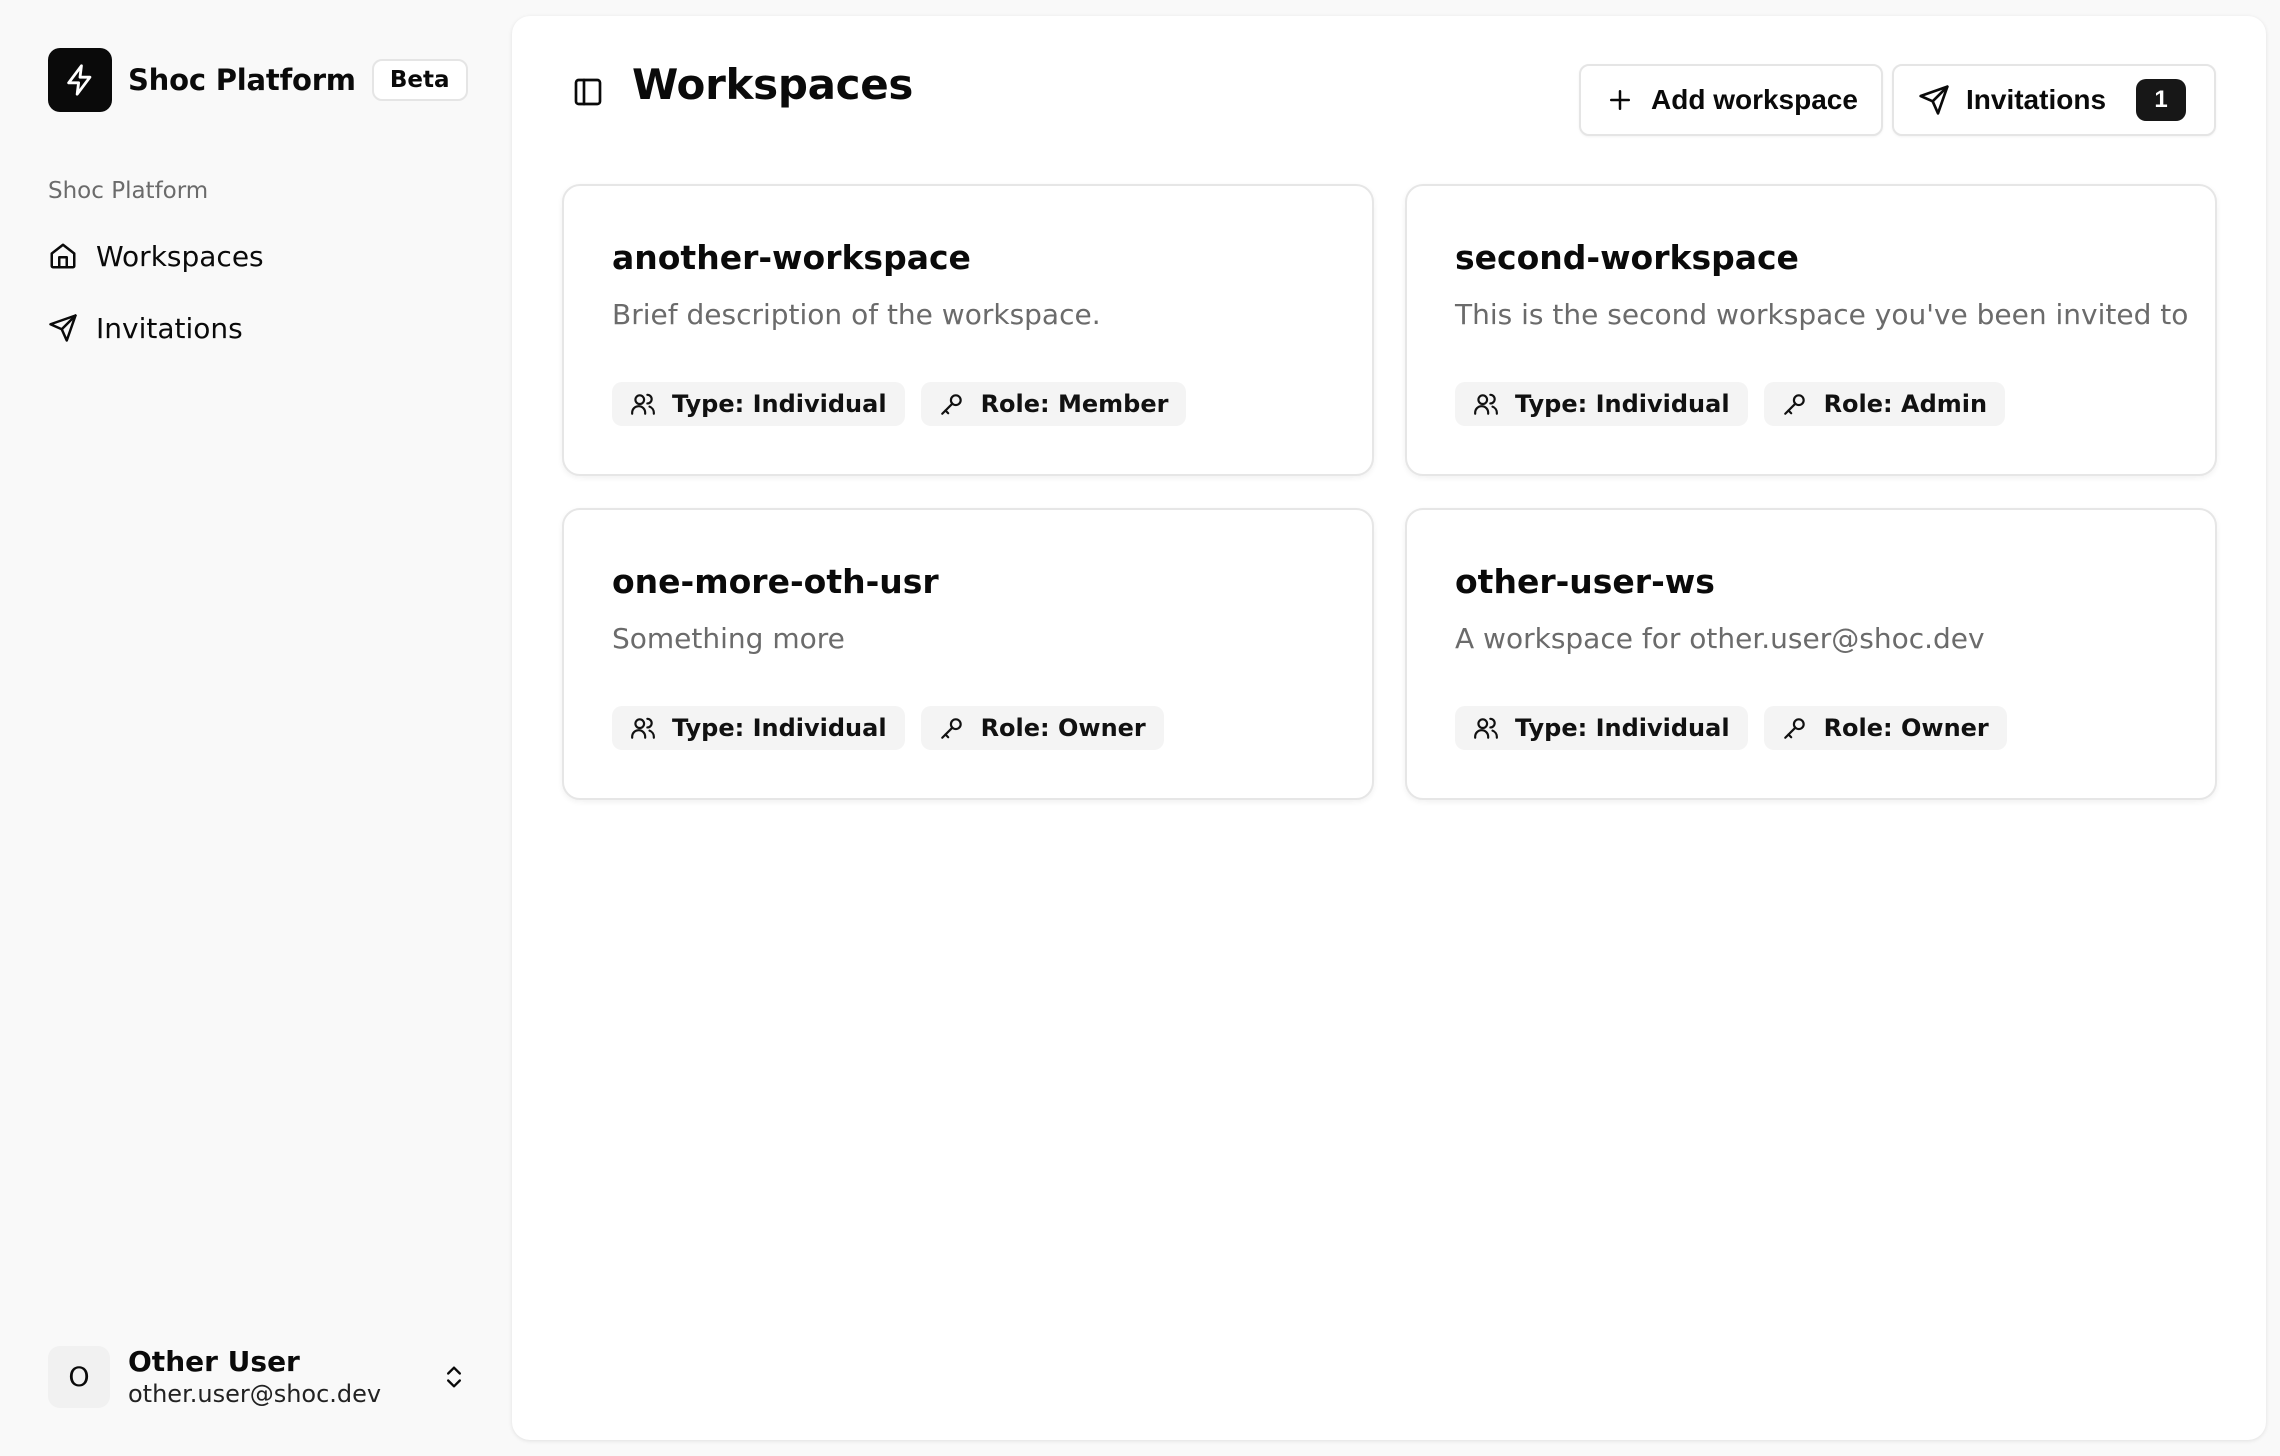 The image size is (2280, 1456). Describe the element at coordinates (419, 80) in the screenshot. I see `beta-badge: Beta` at that location.